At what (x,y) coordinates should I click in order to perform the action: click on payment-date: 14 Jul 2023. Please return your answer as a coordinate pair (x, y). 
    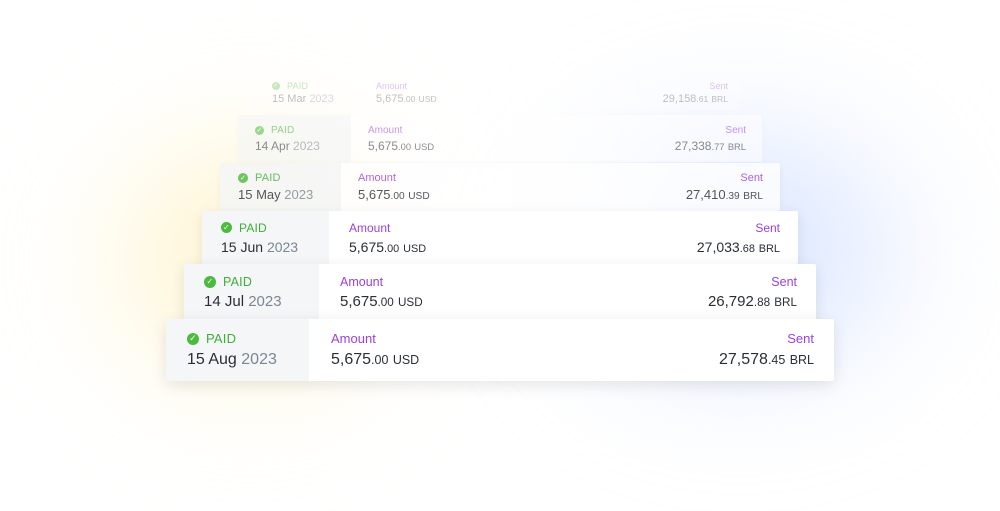
    Looking at the image, I should click on (261, 301).